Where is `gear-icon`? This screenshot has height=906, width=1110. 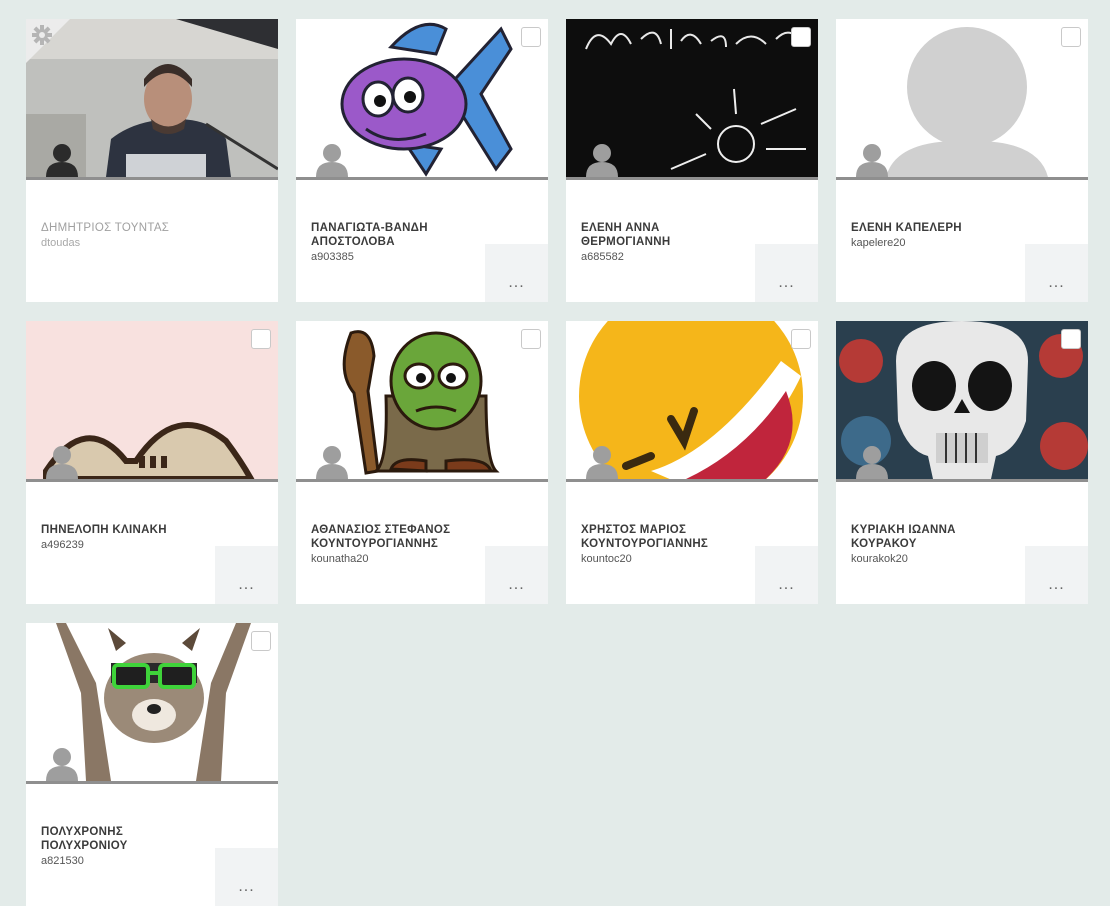 gear-icon is located at coordinates (48, 41).